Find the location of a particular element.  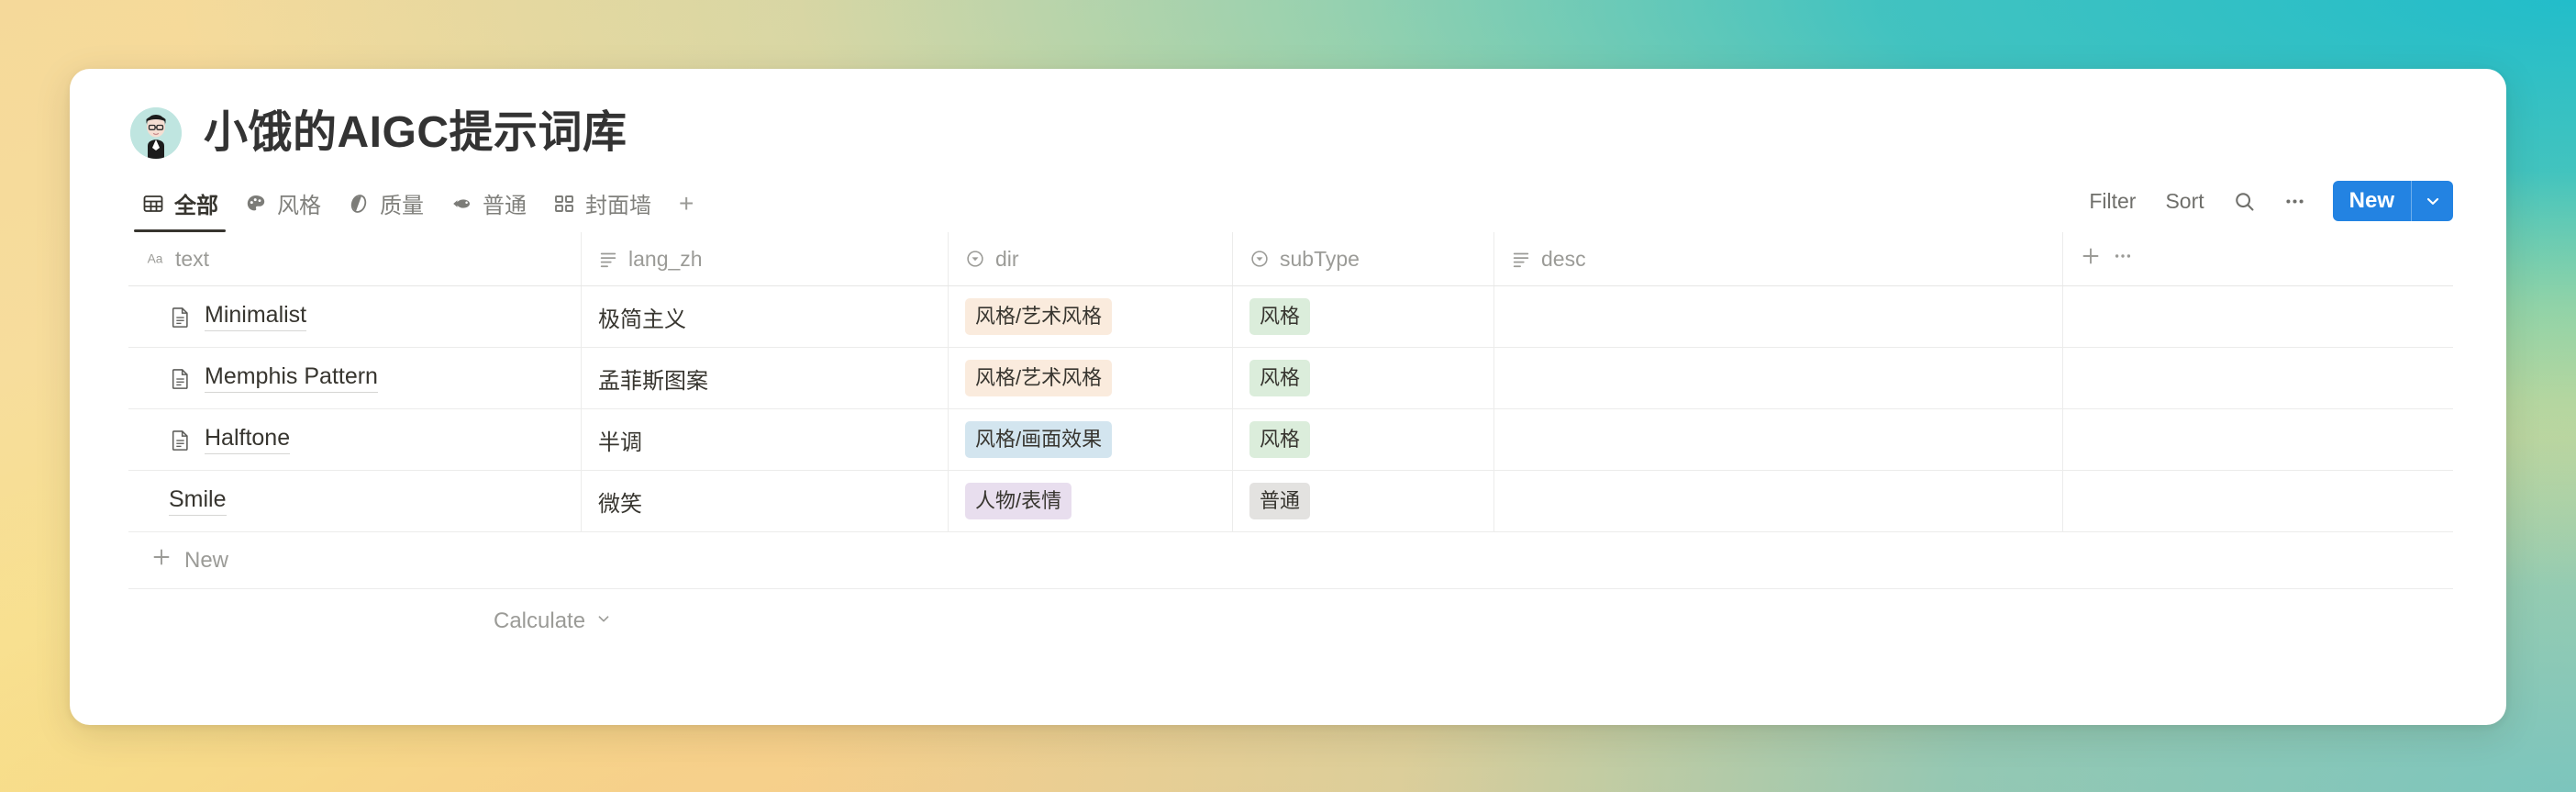

column-label: dir is located at coordinates (1007, 258).